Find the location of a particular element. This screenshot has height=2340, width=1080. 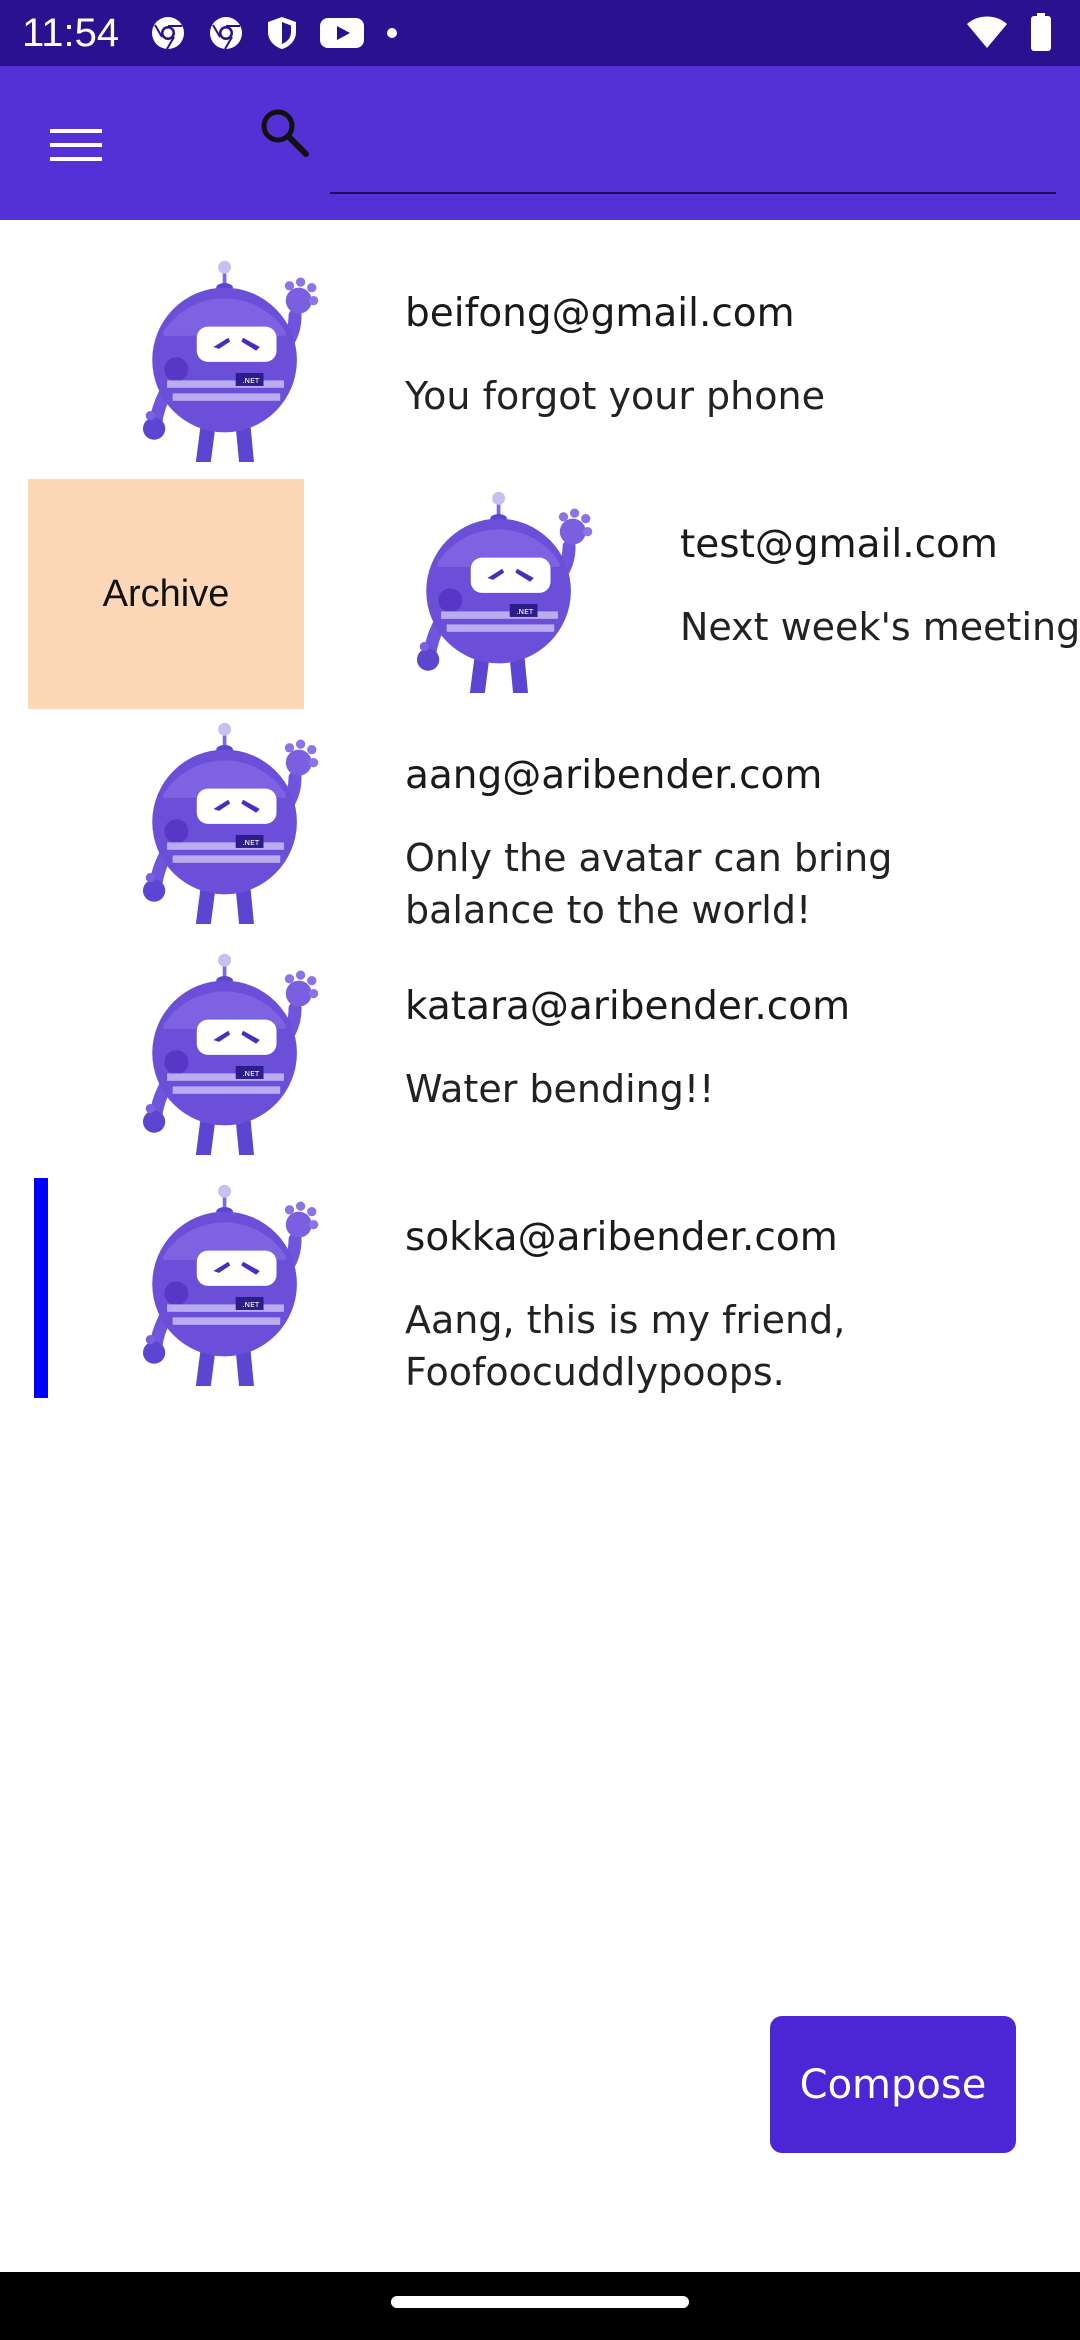

email-sender: test@gmail.com is located at coordinates (839, 544).